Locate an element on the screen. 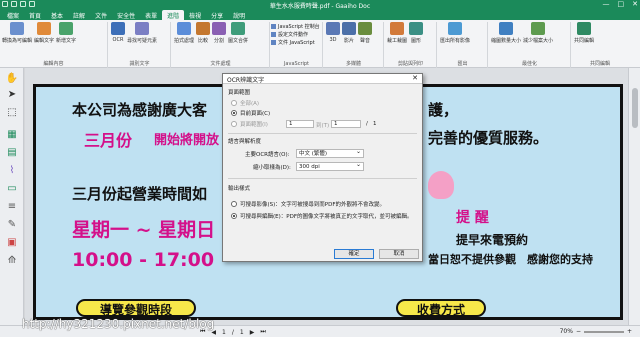 Image resolution: width=640 pixels, height=337 pixels. select-icon: ➤ is located at coordinates (12, 94).